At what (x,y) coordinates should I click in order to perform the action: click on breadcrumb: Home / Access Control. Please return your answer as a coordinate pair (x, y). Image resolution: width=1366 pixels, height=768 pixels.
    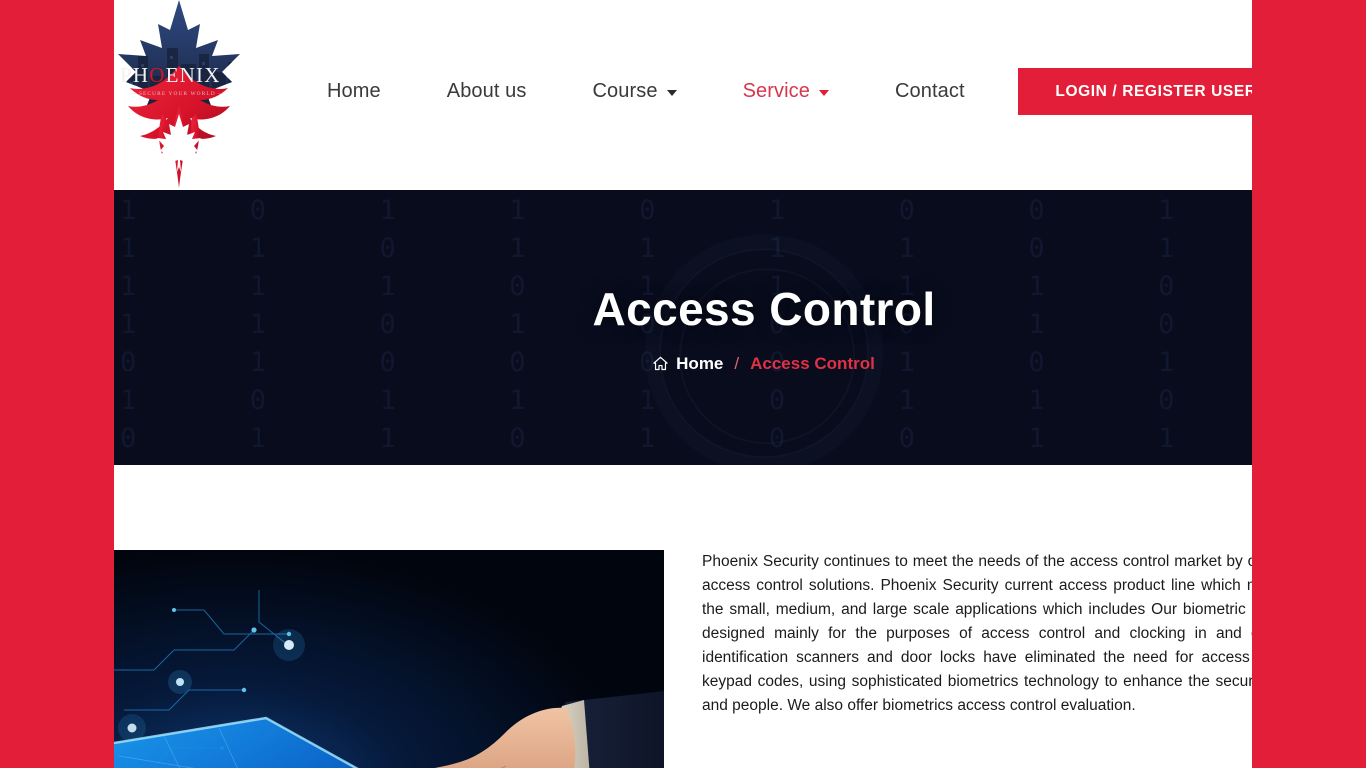
    Looking at the image, I should click on (764, 364).